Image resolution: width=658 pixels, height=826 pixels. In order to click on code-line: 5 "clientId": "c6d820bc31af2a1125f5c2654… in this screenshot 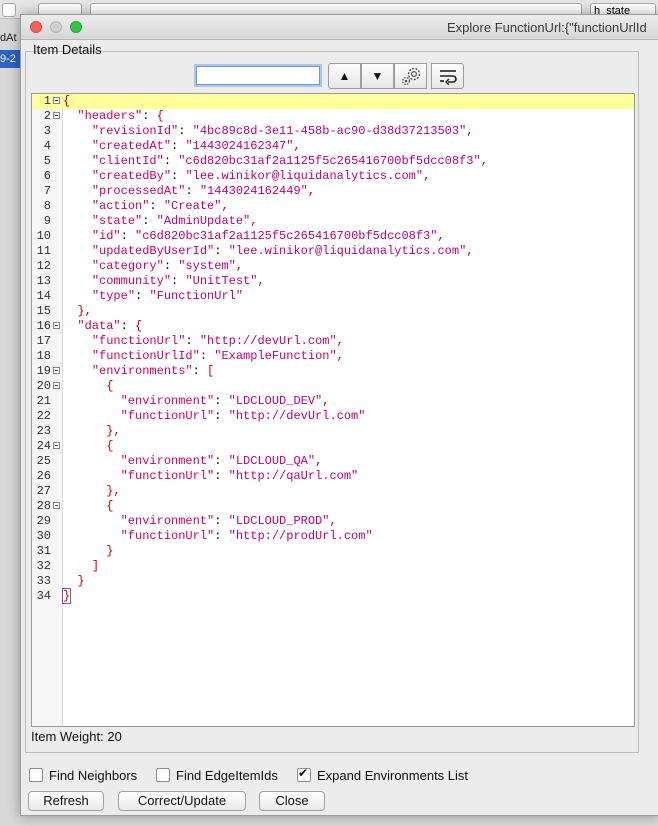, I will do `click(333, 161)`.